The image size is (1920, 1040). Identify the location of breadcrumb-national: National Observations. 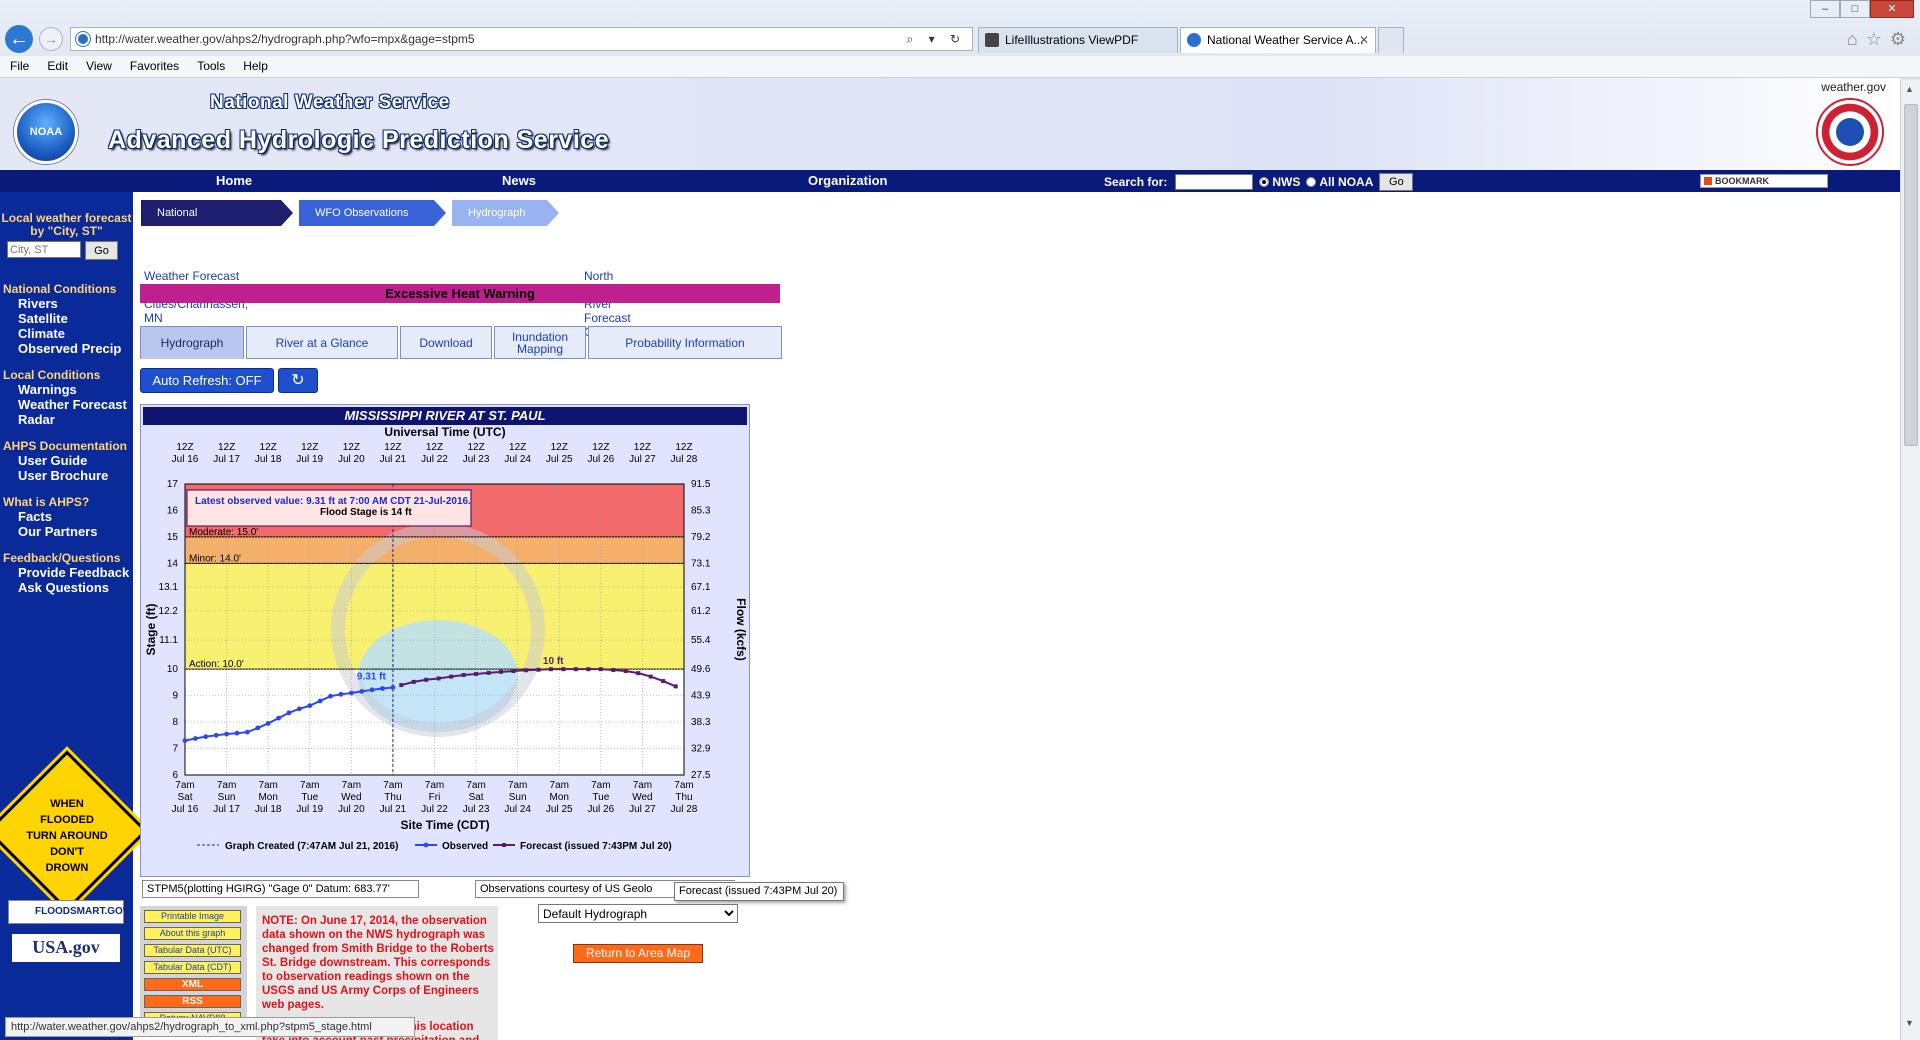
(217, 222).